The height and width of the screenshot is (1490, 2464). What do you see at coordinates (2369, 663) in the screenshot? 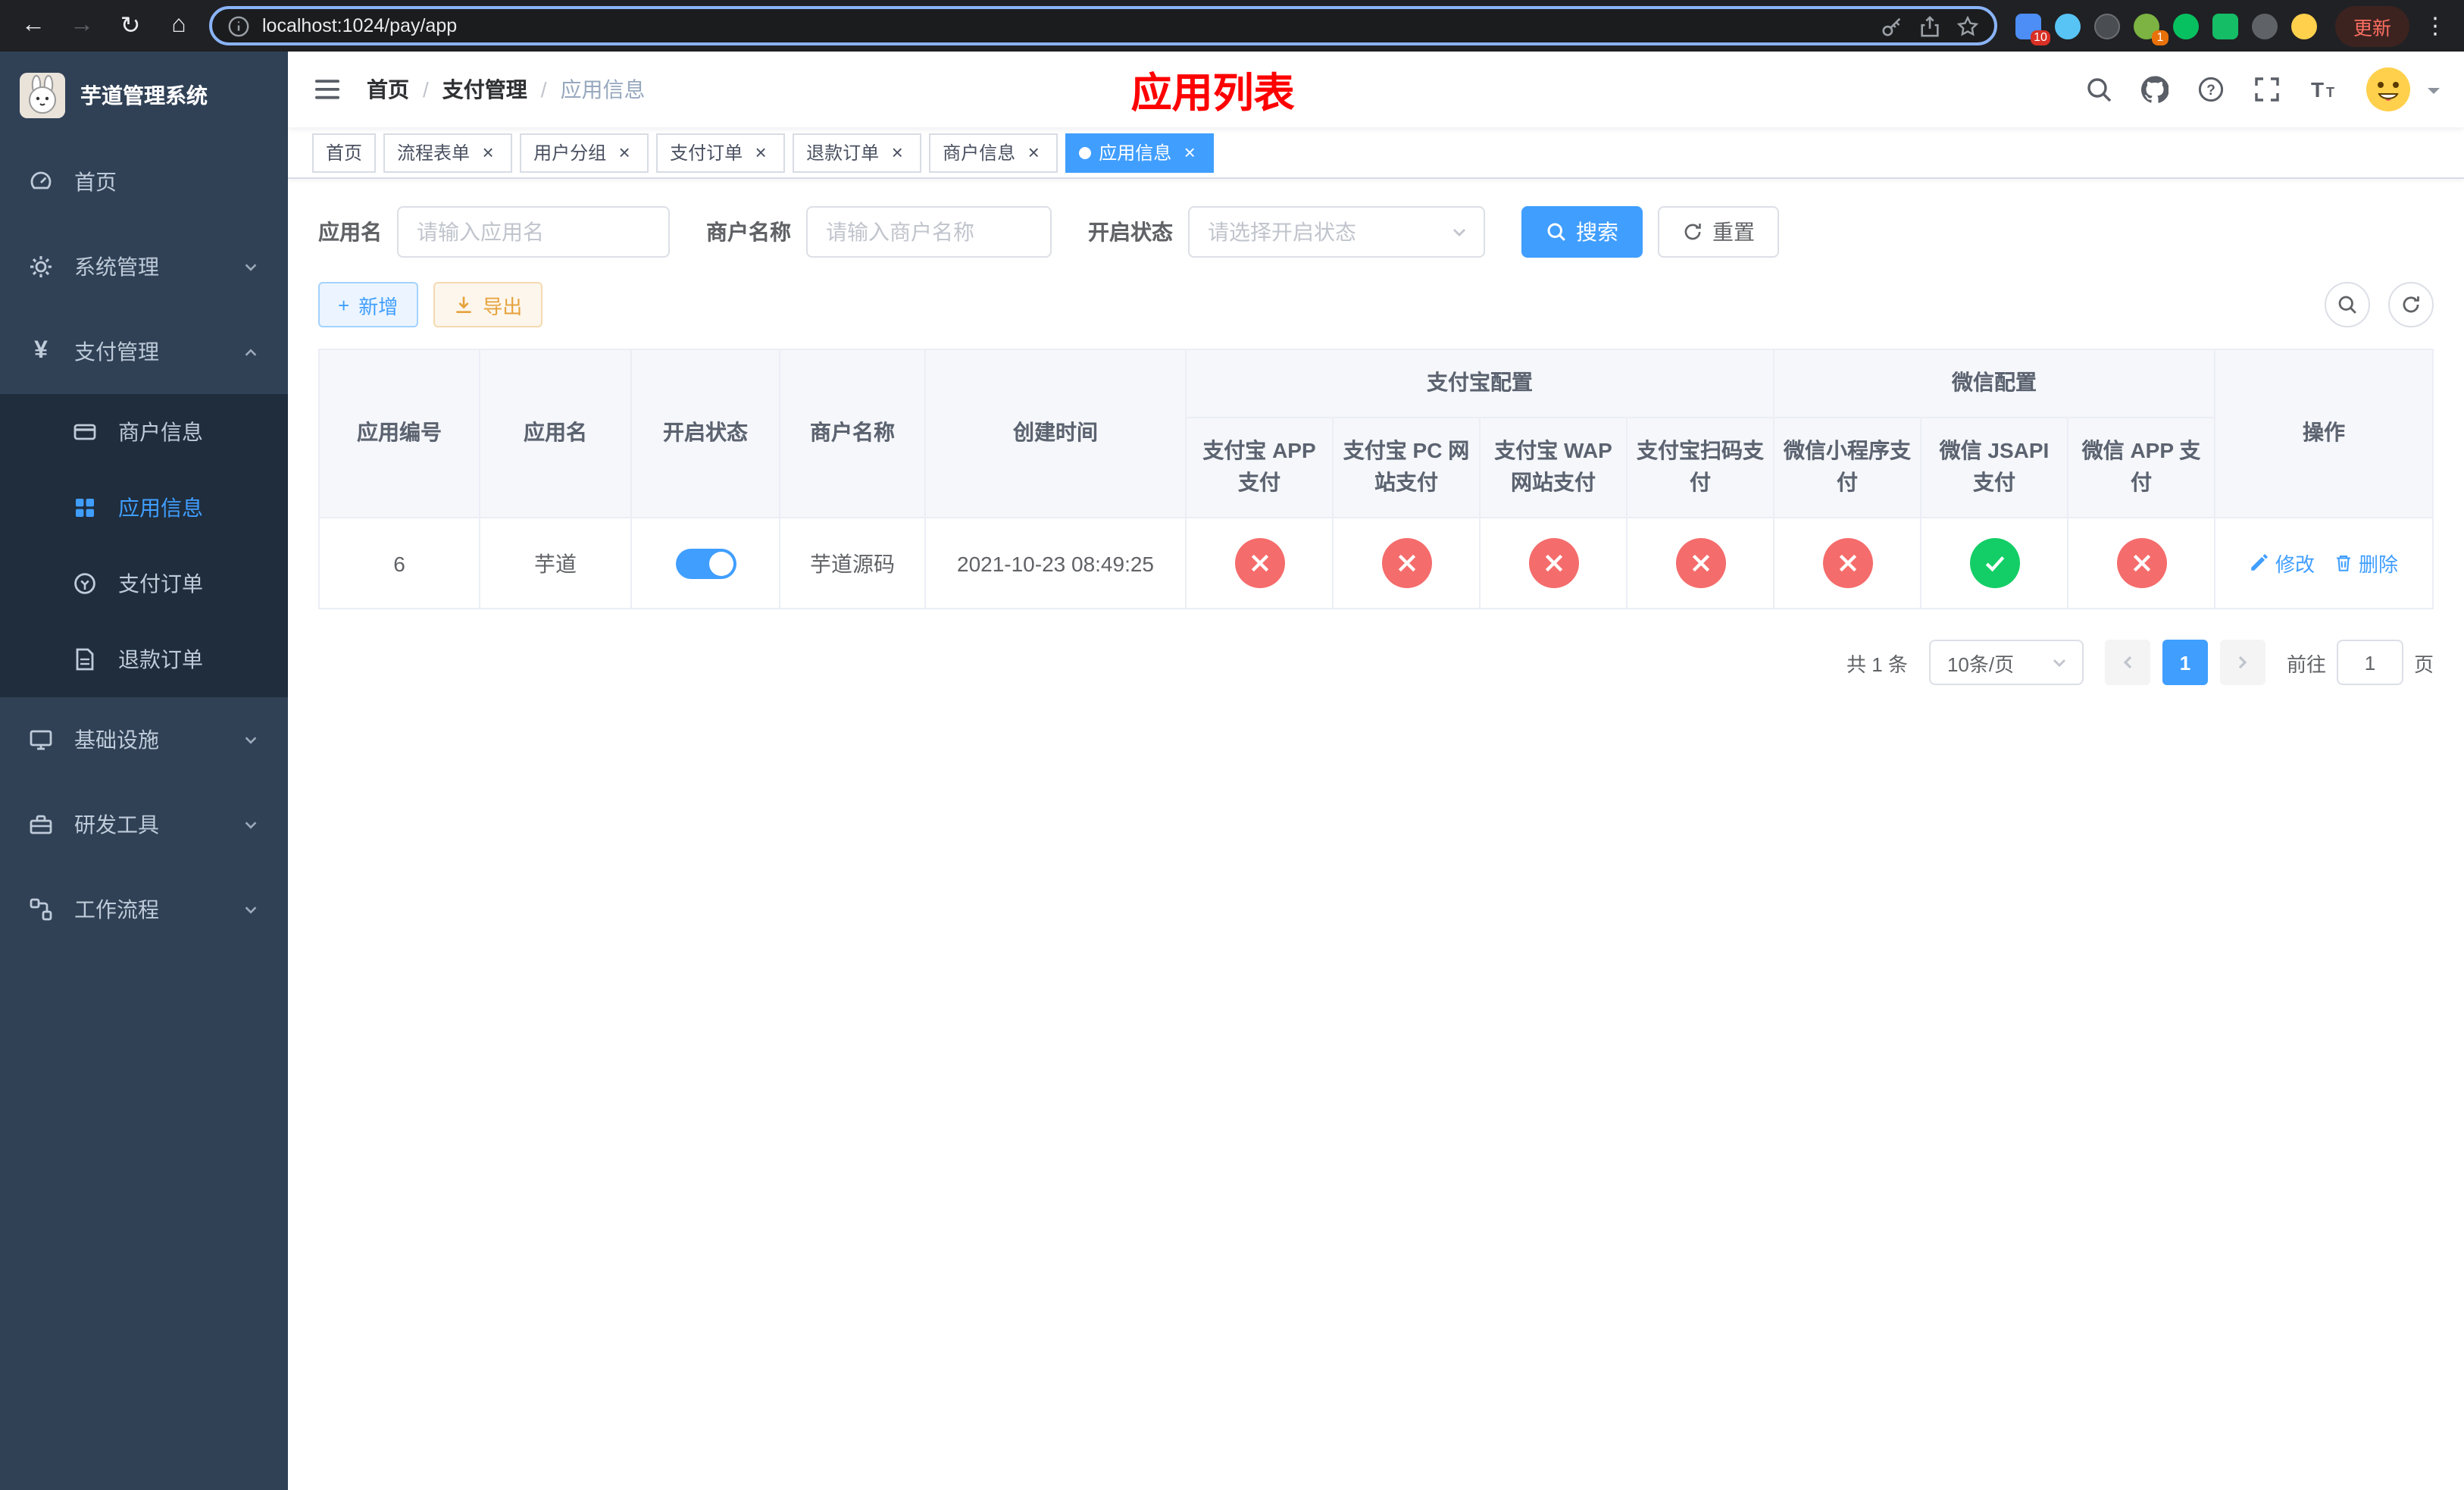
I see `goto-page-input` at bounding box center [2369, 663].